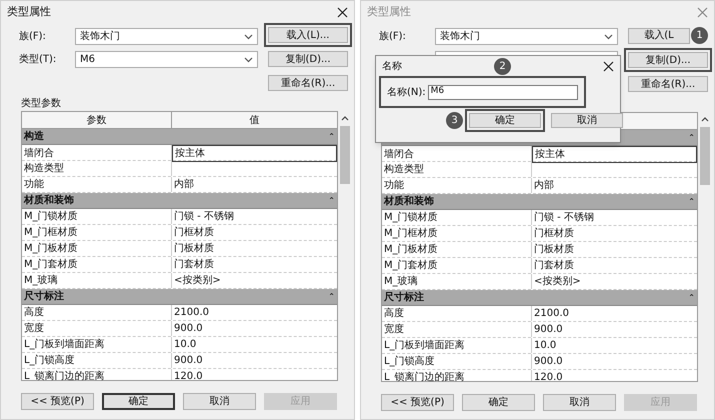  What do you see at coordinates (503, 92) in the screenshot?
I see `name-input-field: M6` at bounding box center [503, 92].